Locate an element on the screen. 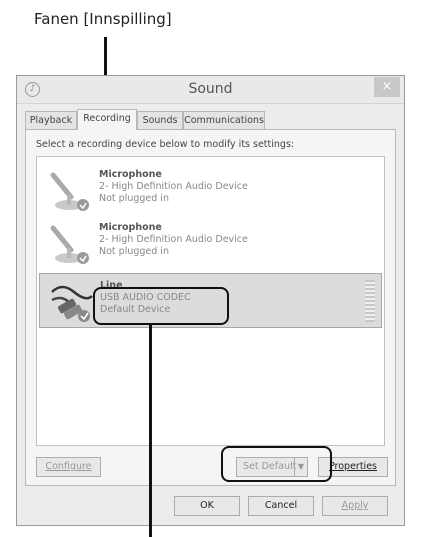  configure-button-label: Configure is located at coordinates (68, 466).